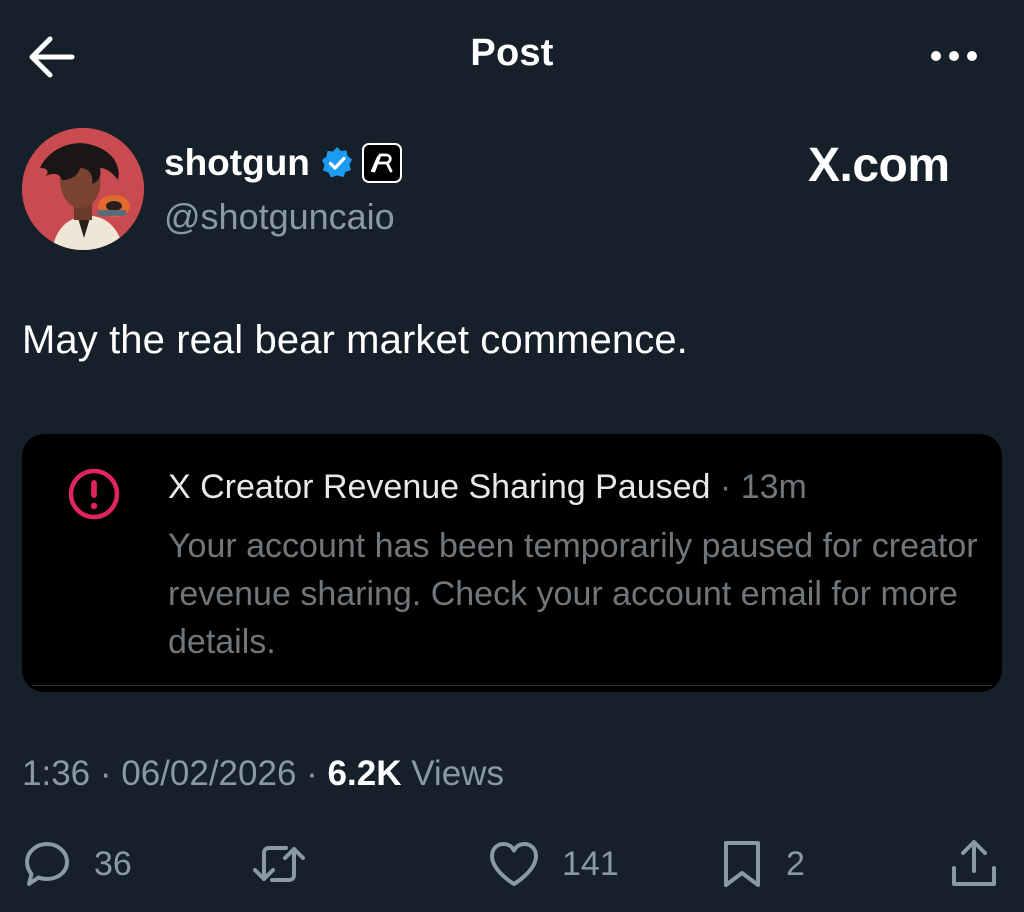 The width and height of the screenshot is (1024, 912). I want to click on notification-time: 13m, so click(773, 487).